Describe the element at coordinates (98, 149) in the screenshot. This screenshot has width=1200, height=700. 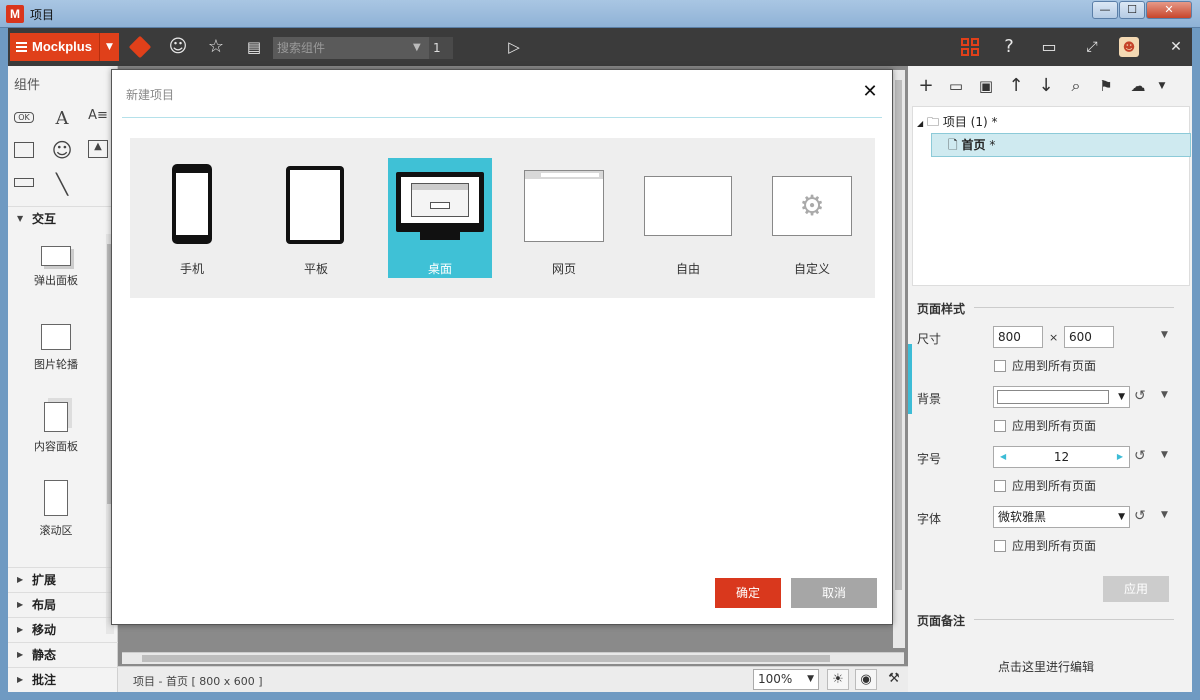
I see `image-component-icon: ▲` at that location.